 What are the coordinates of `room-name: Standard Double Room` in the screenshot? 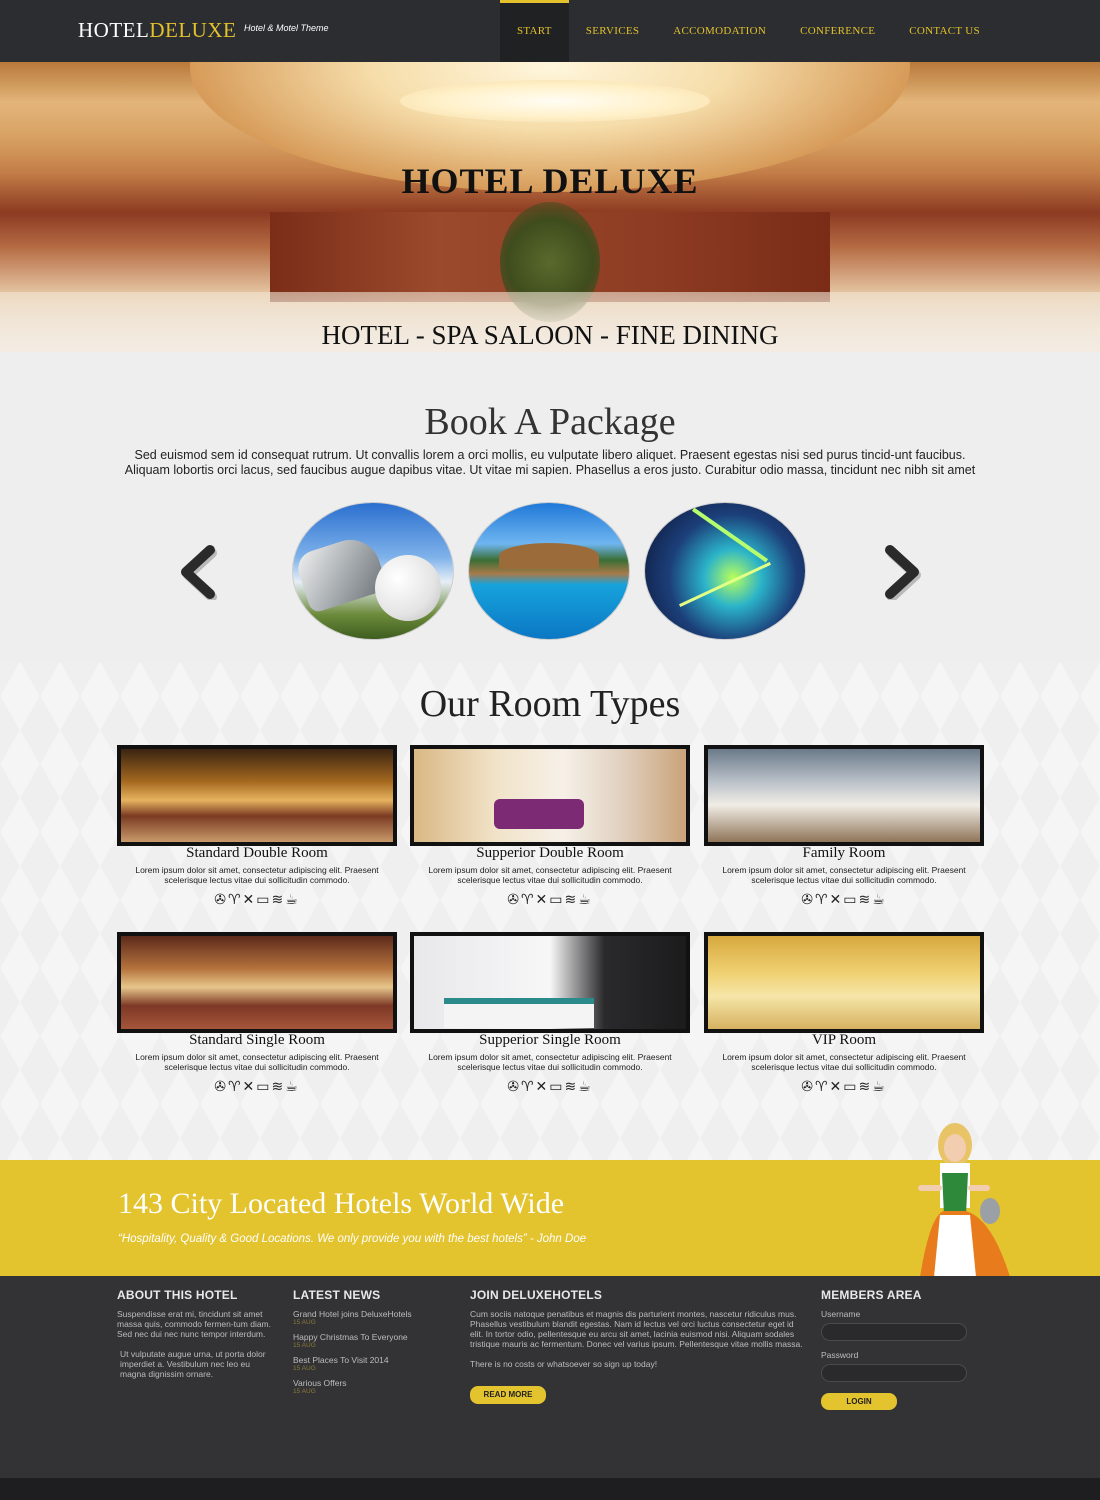 It's located at (257, 853).